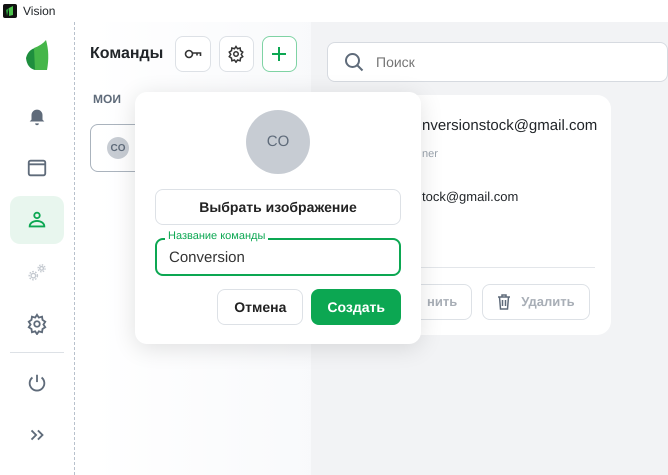  I want to click on choose-image-button: Выбрать изображение, so click(278, 207).